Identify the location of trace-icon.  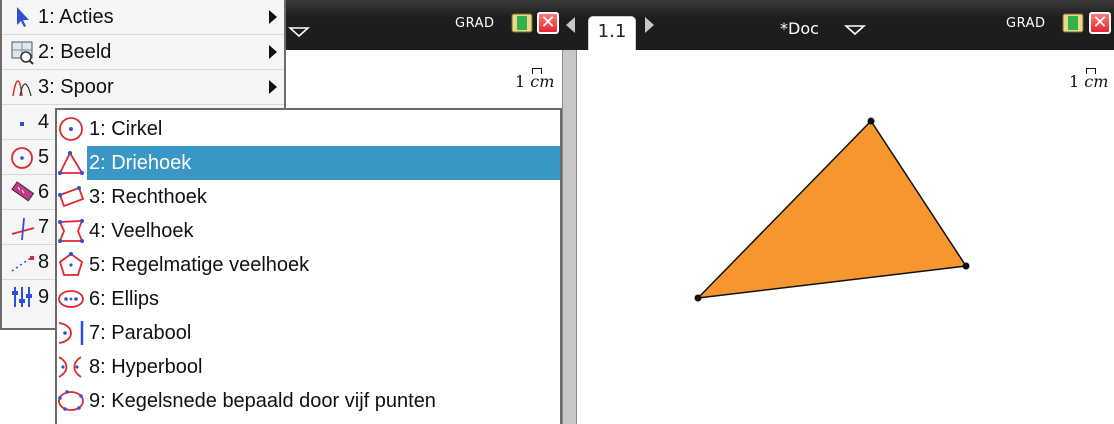
(22, 88).